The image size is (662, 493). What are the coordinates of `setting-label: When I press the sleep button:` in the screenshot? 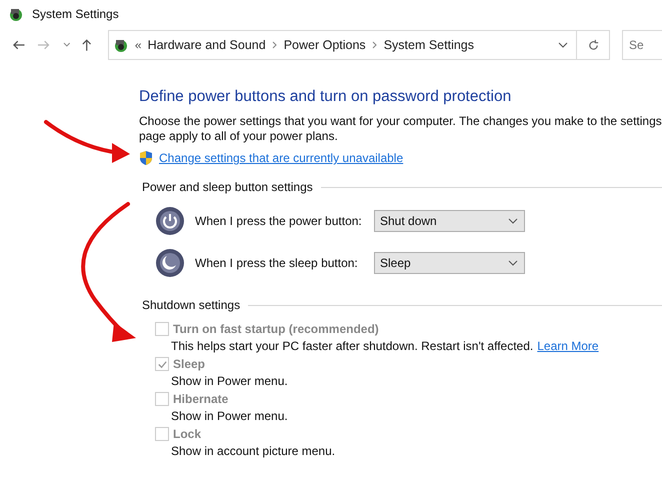 It's located at (277, 263).